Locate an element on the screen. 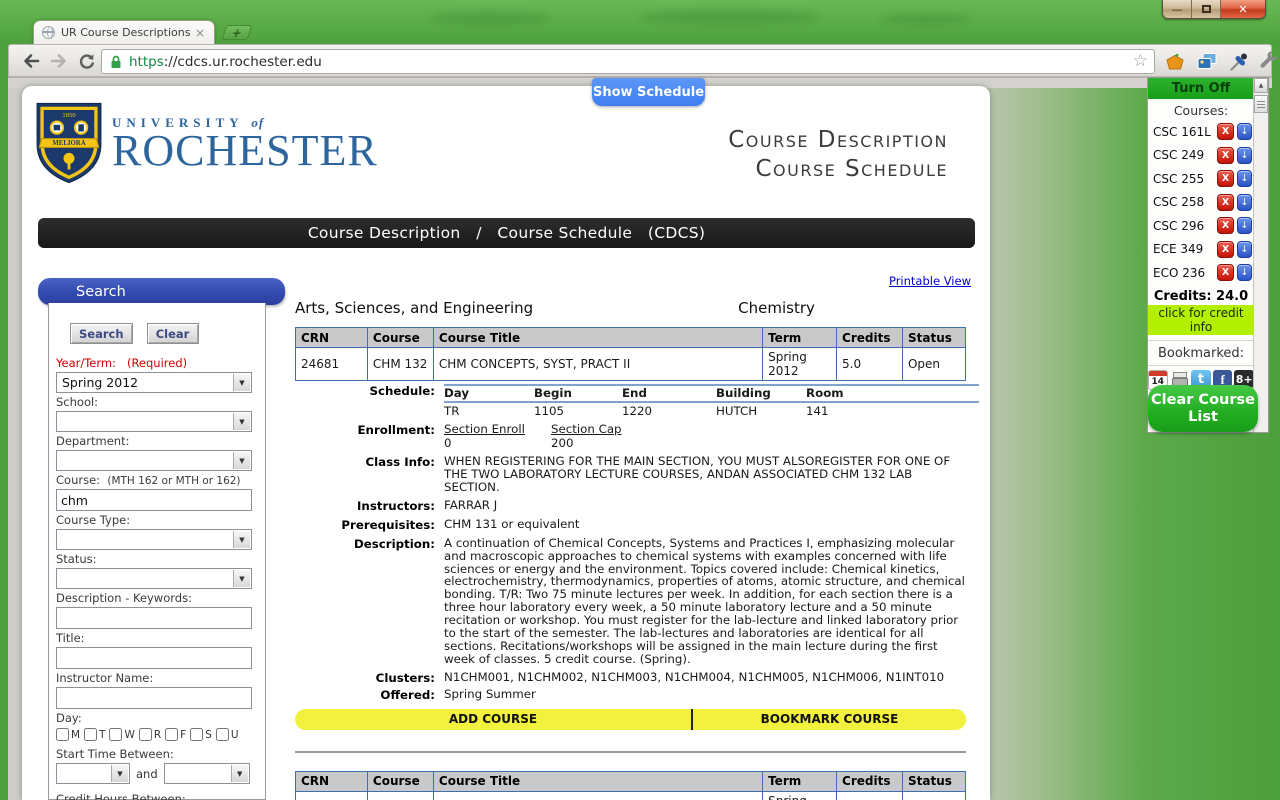  reload-button is located at coordinates (86, 61).